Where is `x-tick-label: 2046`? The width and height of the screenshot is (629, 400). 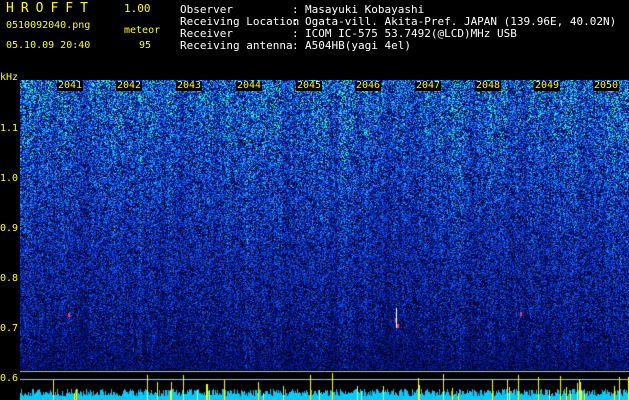 x-tick-label: 2046 is located at coordinates (368, 85).